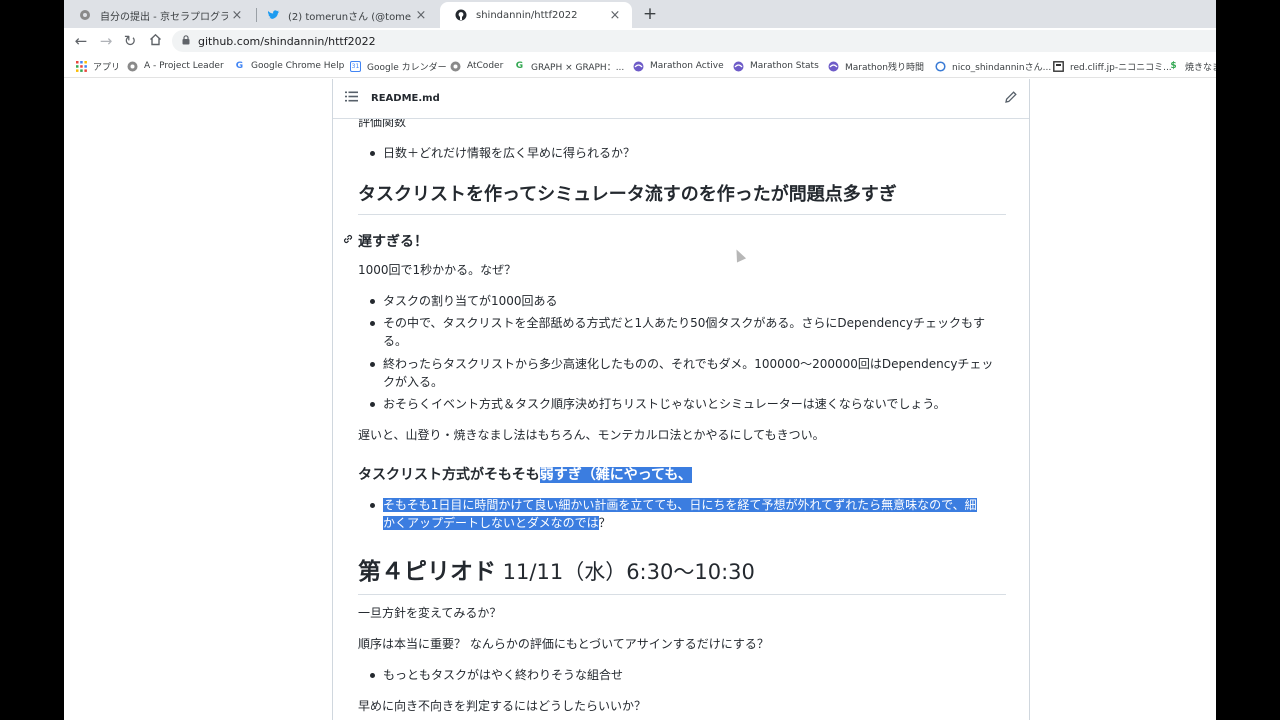  What do you see at coordinates (352, 98) in the screenshot?
I see `list-icon` at bounding box center [352, 98].